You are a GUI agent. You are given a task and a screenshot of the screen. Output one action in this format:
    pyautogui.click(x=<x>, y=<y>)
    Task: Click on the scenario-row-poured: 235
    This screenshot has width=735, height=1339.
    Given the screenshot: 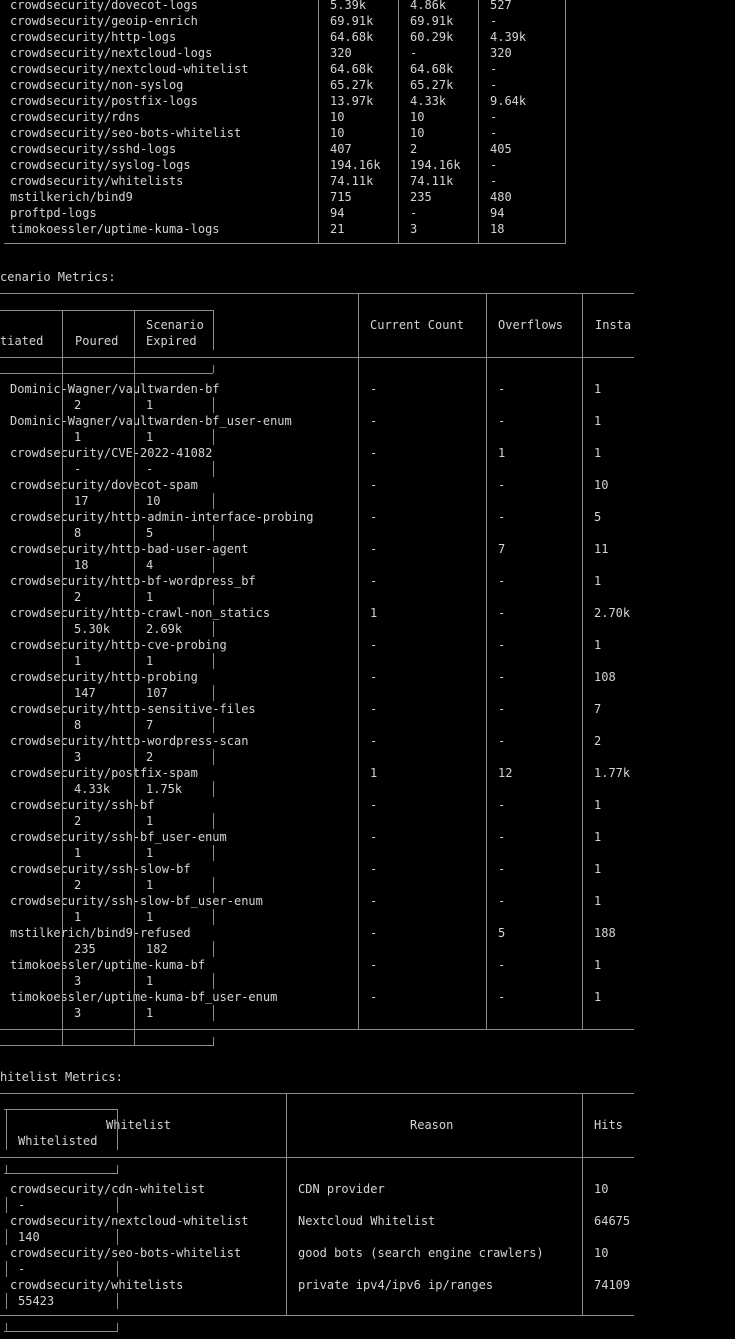 What is the action you would take?
    pyautogui.click(x=85, y=949)
    